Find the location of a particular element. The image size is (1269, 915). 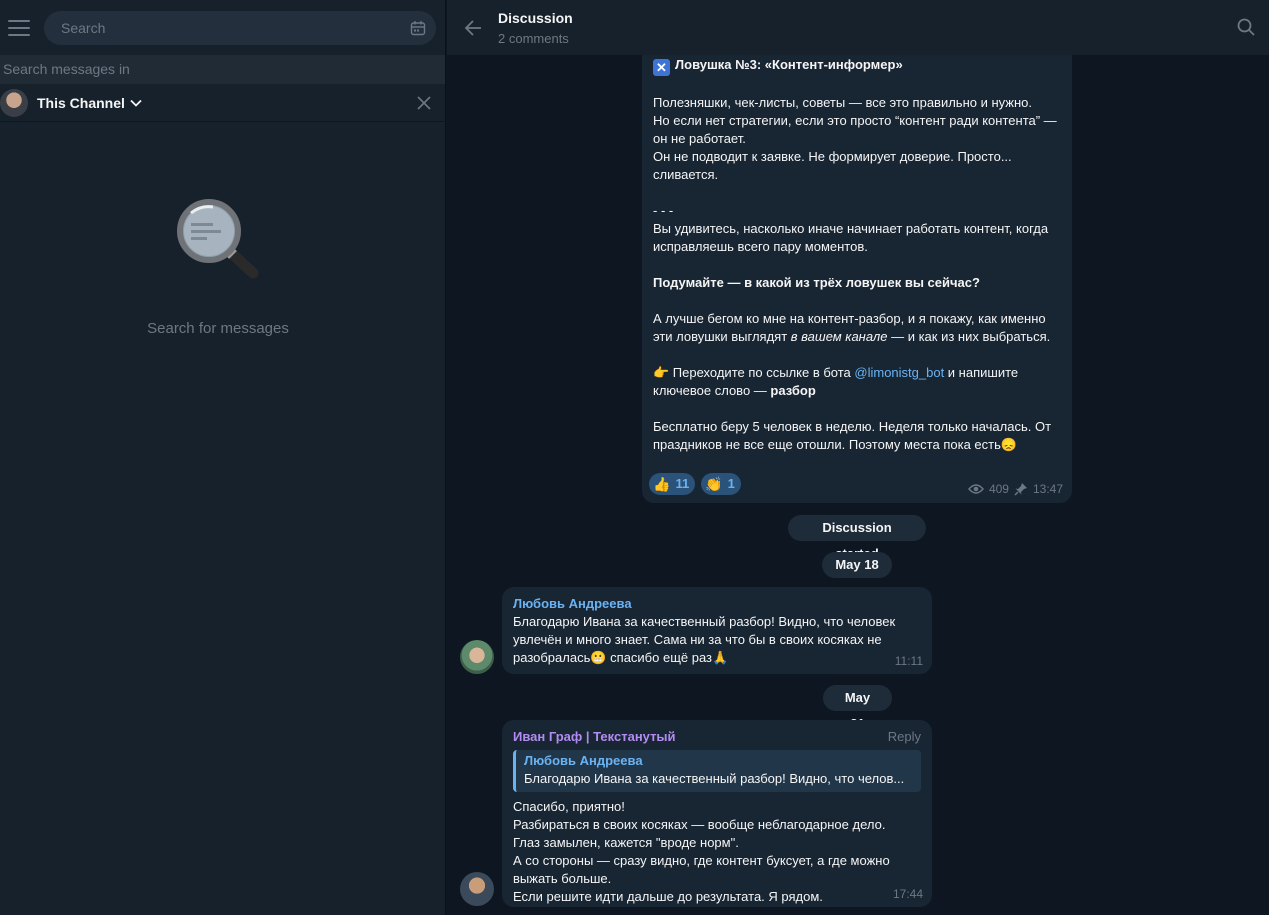

date-badge: May 21 is located at coordinates (857, 708).